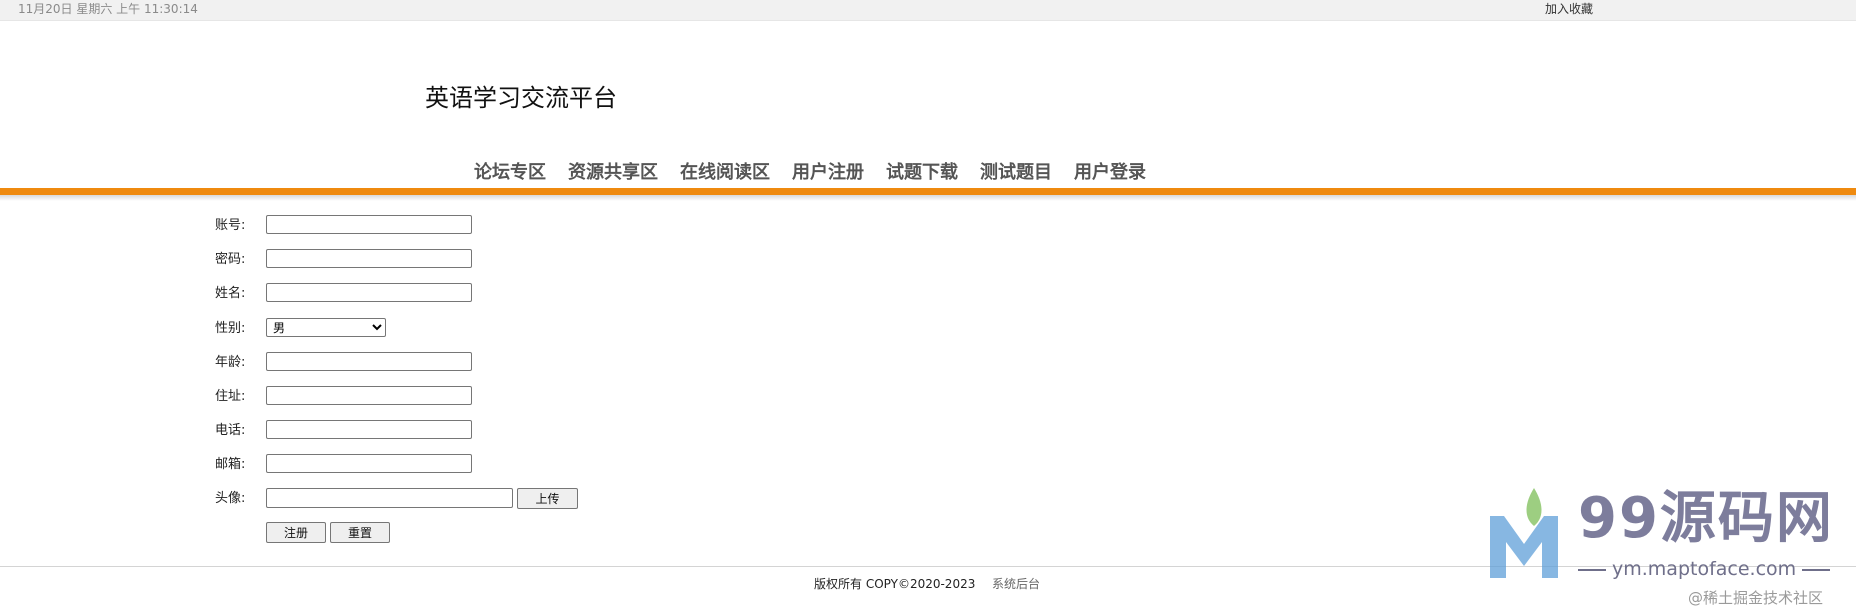 The image size is (1856, 614). I want to click on register-button: 注册, so click(296, 532).